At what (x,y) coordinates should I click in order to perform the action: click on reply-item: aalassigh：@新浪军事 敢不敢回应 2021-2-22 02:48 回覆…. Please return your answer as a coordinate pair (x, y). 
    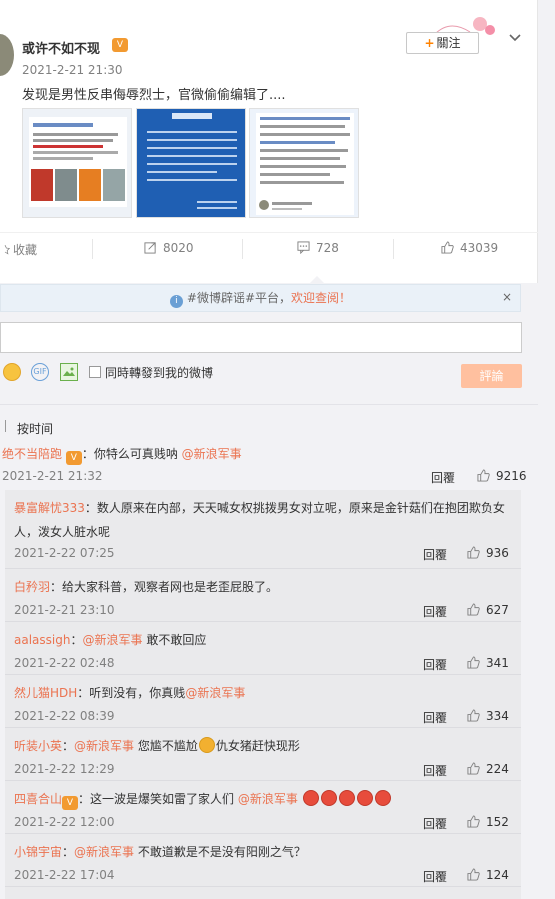
    Looking at the image, I should click on (263, 648).